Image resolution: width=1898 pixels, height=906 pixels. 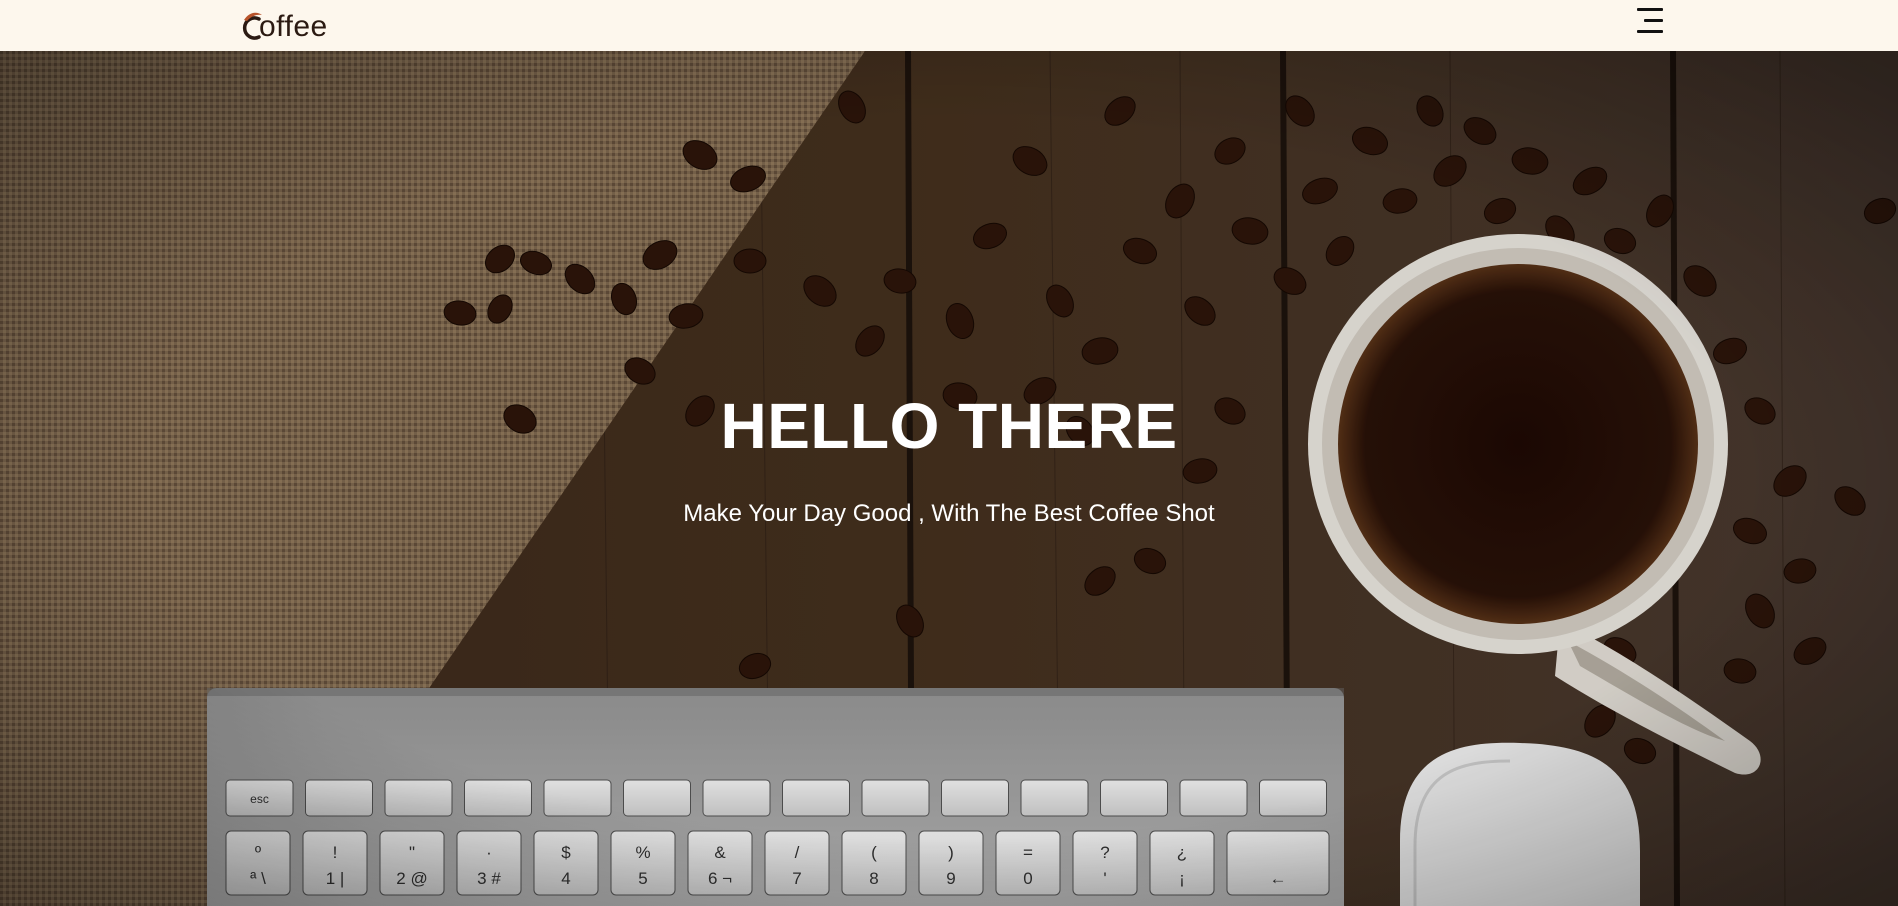 I want to click on hamburger-menu-icon, so click(x=1649, y=20).